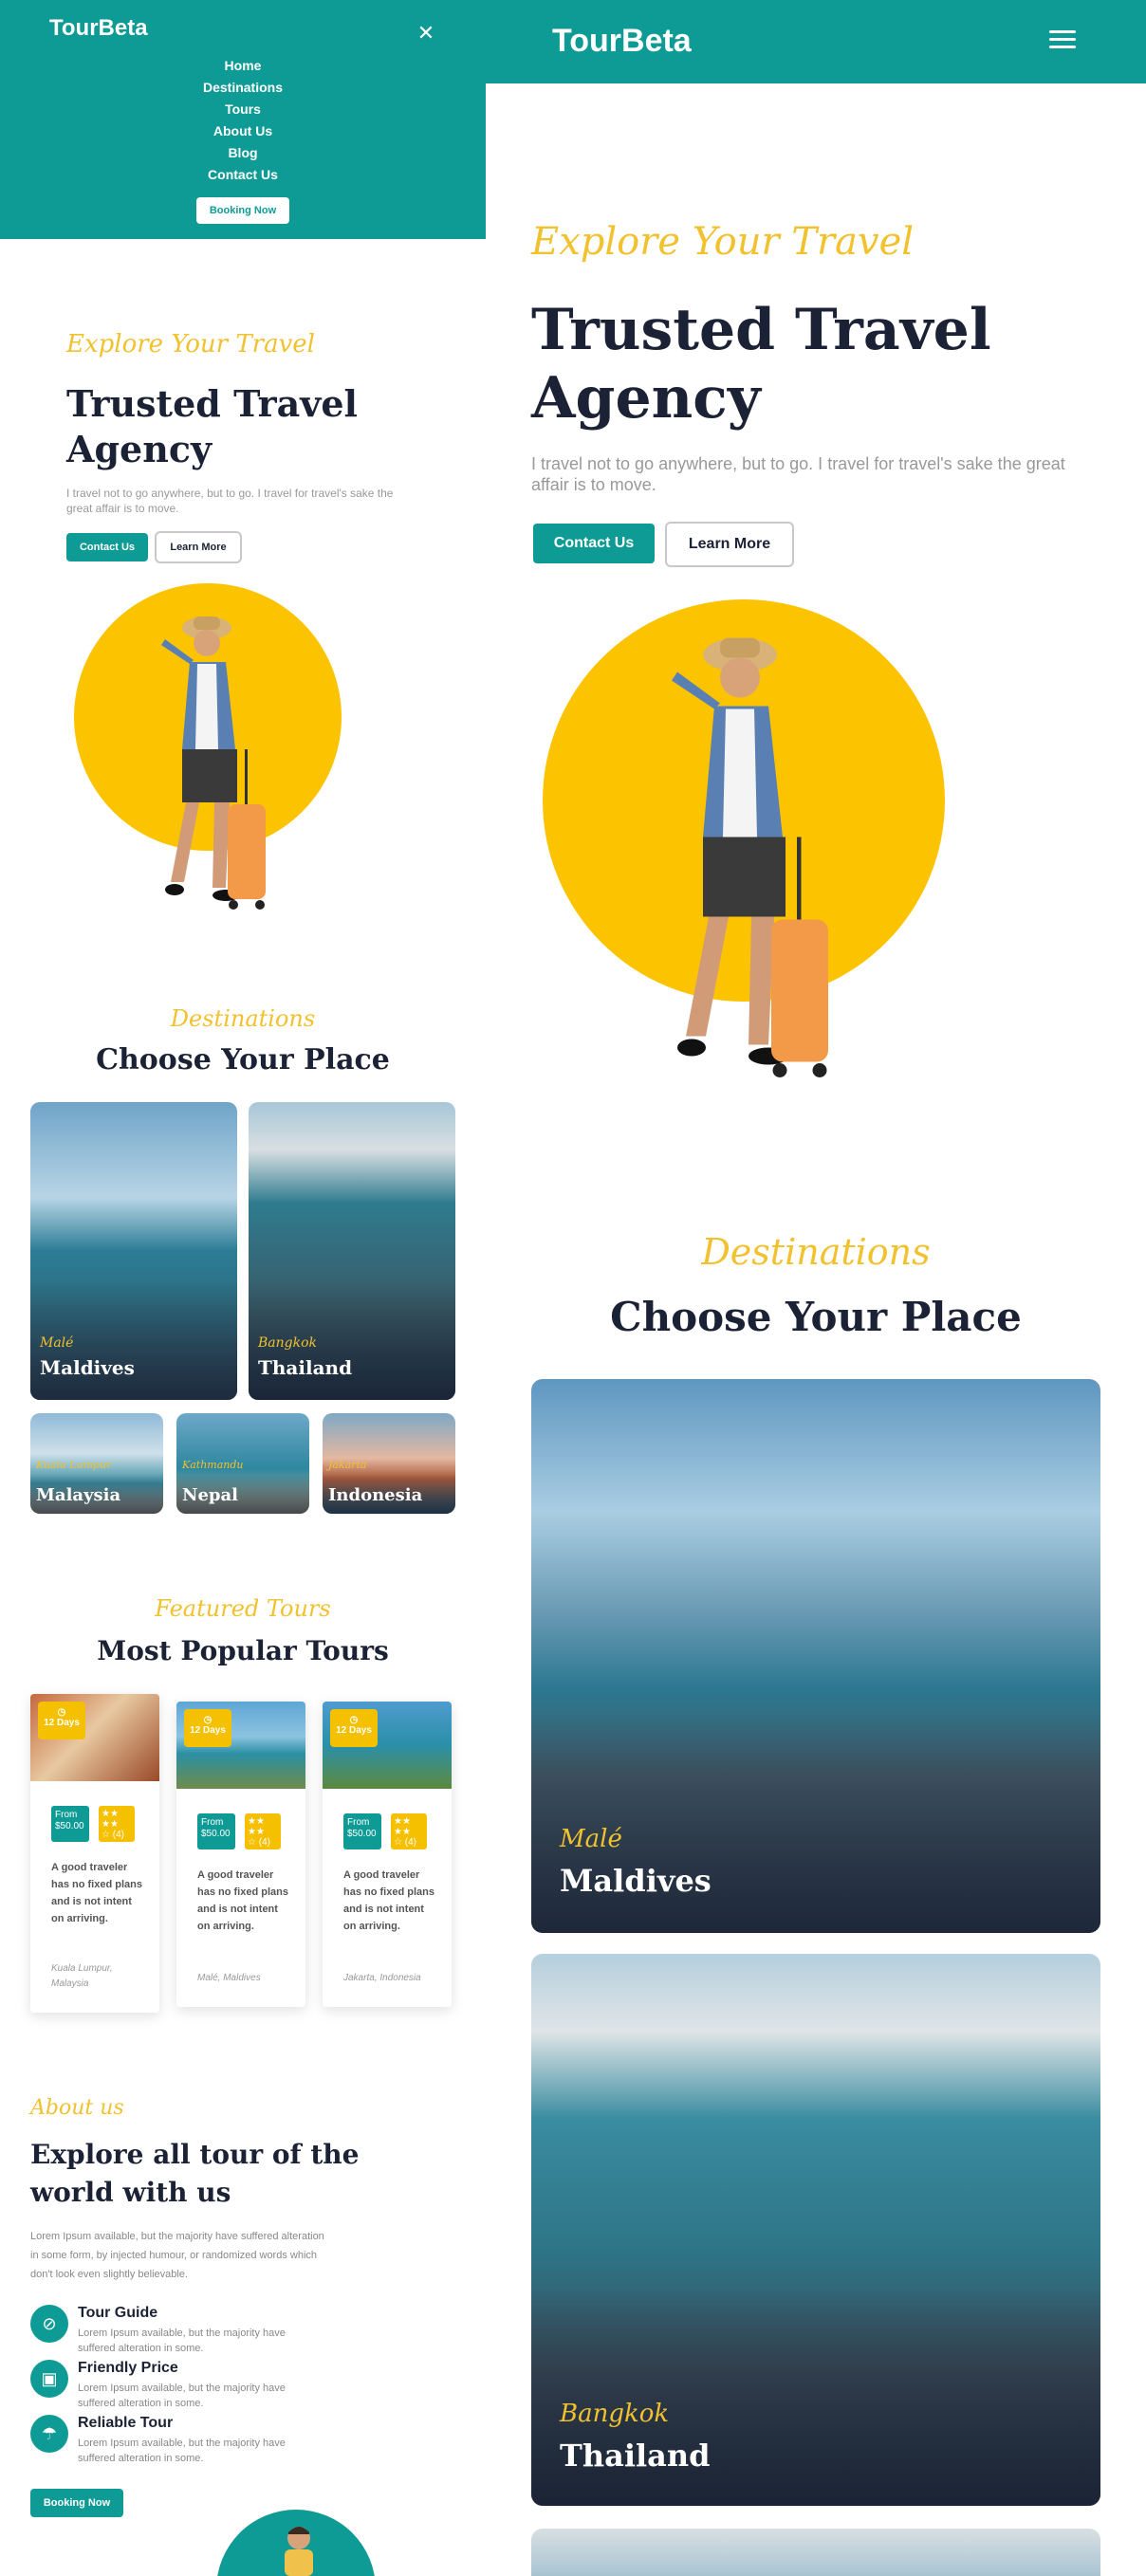  Describe the element at coordinates (622, 41) in the screenshot. I see `brand-logo: TourBeta` at that location.